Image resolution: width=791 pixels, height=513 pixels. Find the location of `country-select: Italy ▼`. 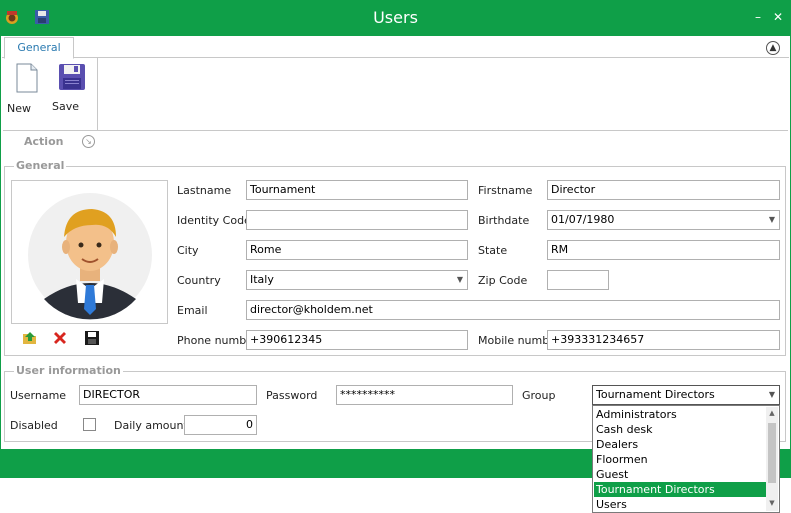

country-select: Italy ▼ is located at coordinates (357, 280).